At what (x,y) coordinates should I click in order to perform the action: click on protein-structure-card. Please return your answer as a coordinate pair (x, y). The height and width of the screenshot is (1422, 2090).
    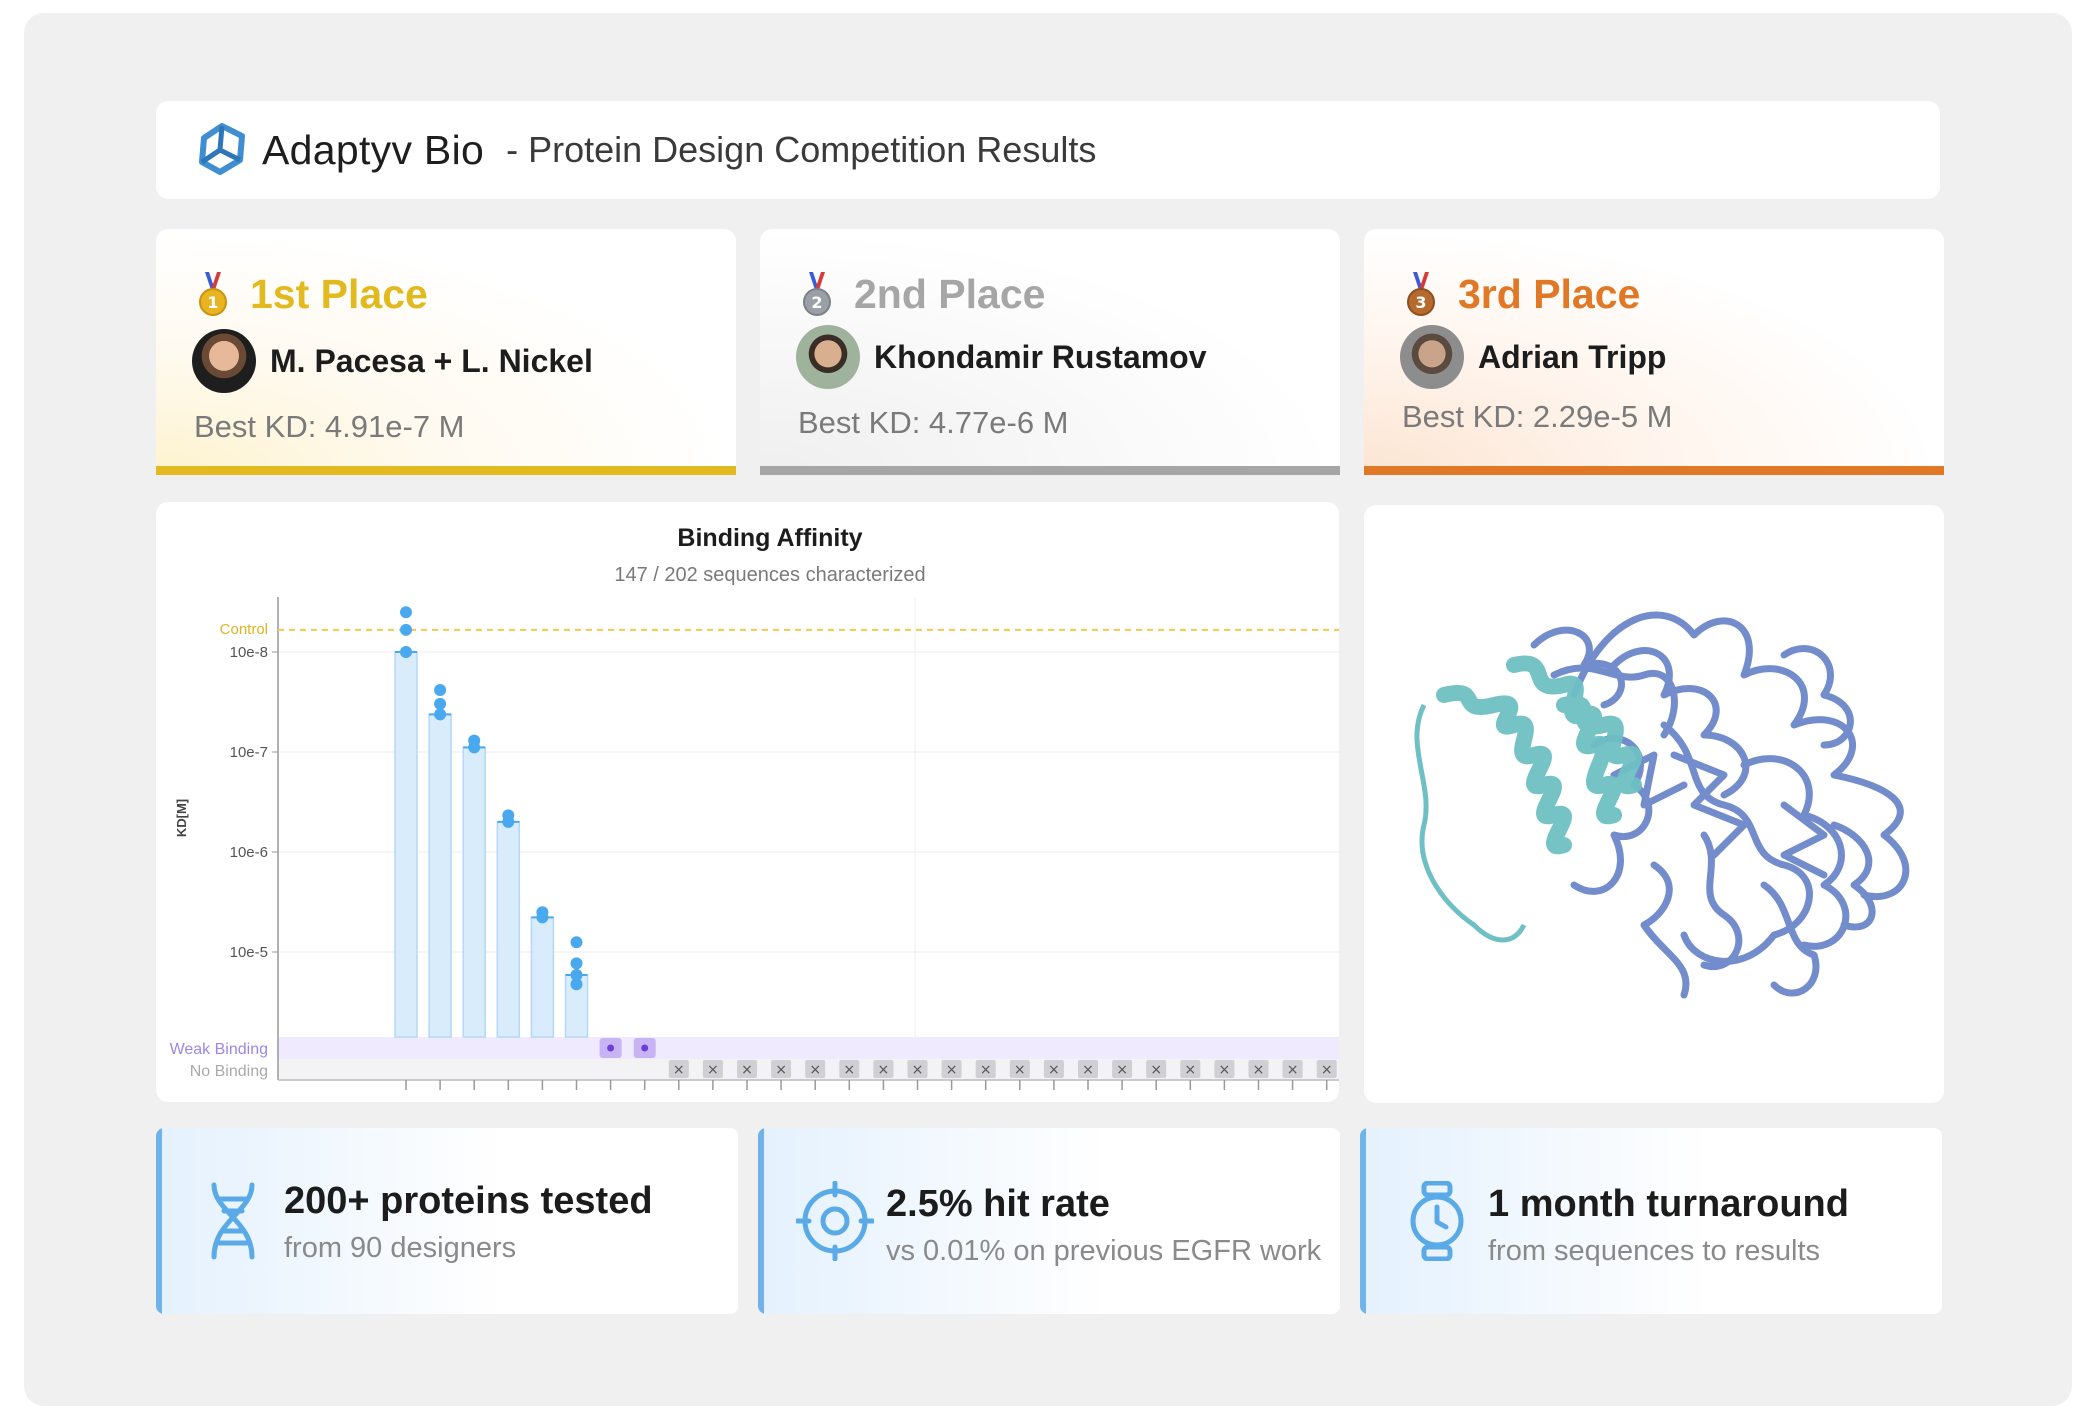
    Looking at the image, I should click on (1654, 804).